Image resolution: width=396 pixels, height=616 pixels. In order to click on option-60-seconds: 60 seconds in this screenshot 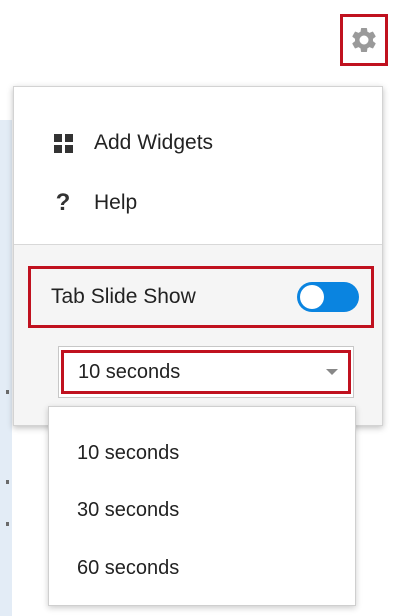, I will do `click(202, 568)`.